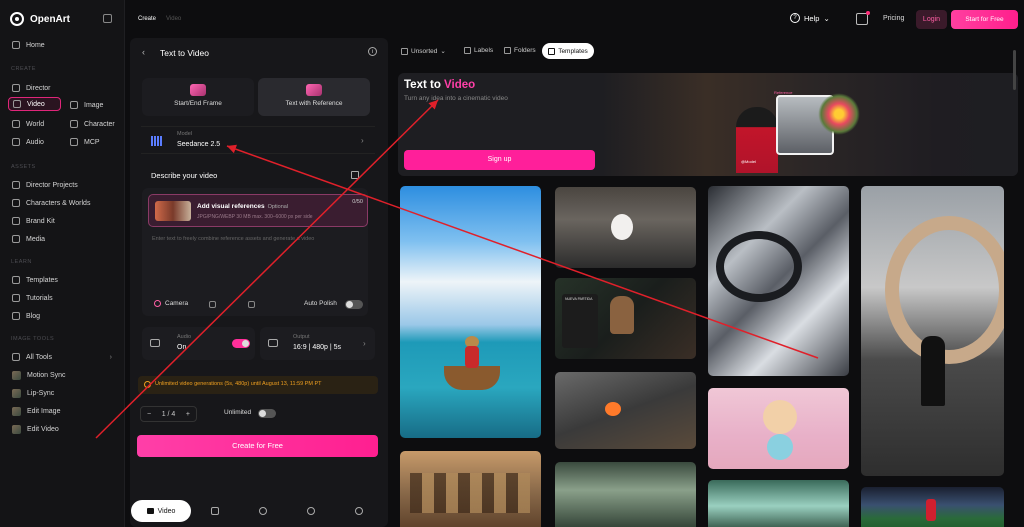 This screenshot has height=527, width=1024. Describe the element at coordinates (33, 339) in the screenshot. I see `sidebar-section-tools: IMAGE TOOLS` at that location.